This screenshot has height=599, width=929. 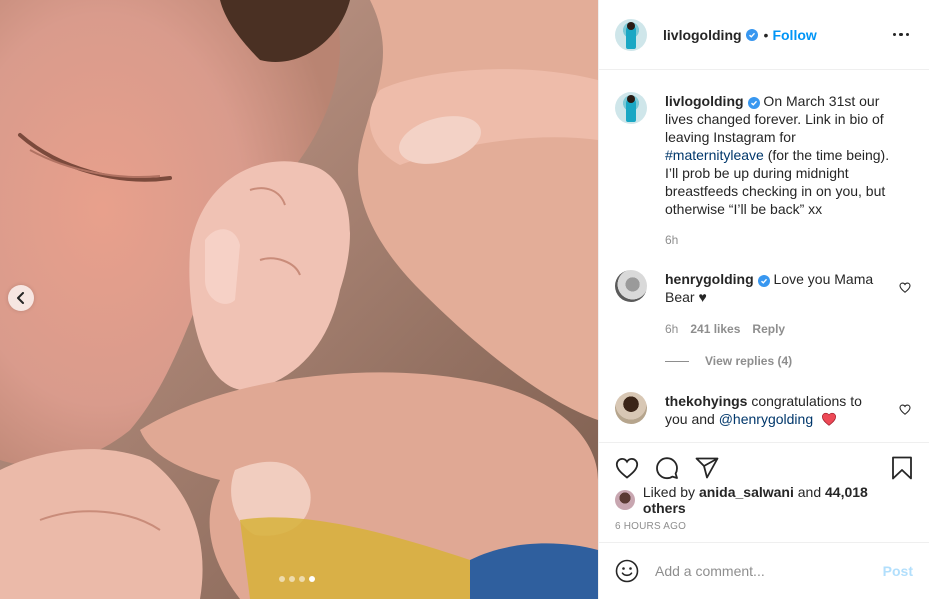 I want to click on caption-username: livlogolding, so click(x=704, y=101).